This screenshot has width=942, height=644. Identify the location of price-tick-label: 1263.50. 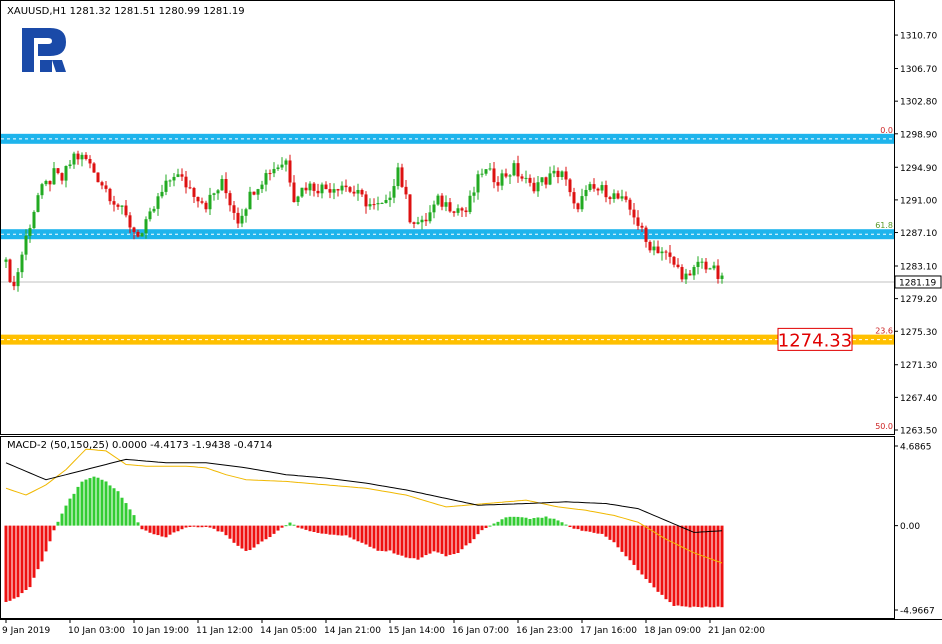
(918, 432).